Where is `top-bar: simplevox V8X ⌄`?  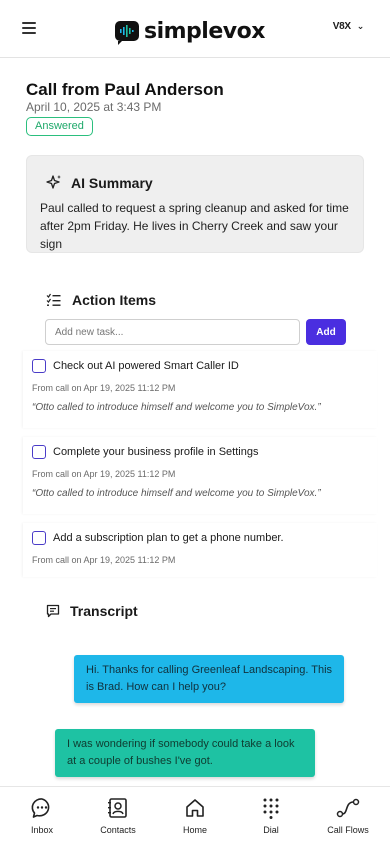
top-bar: simplevox V8X ⌄ is located at coordinates (195, 29).